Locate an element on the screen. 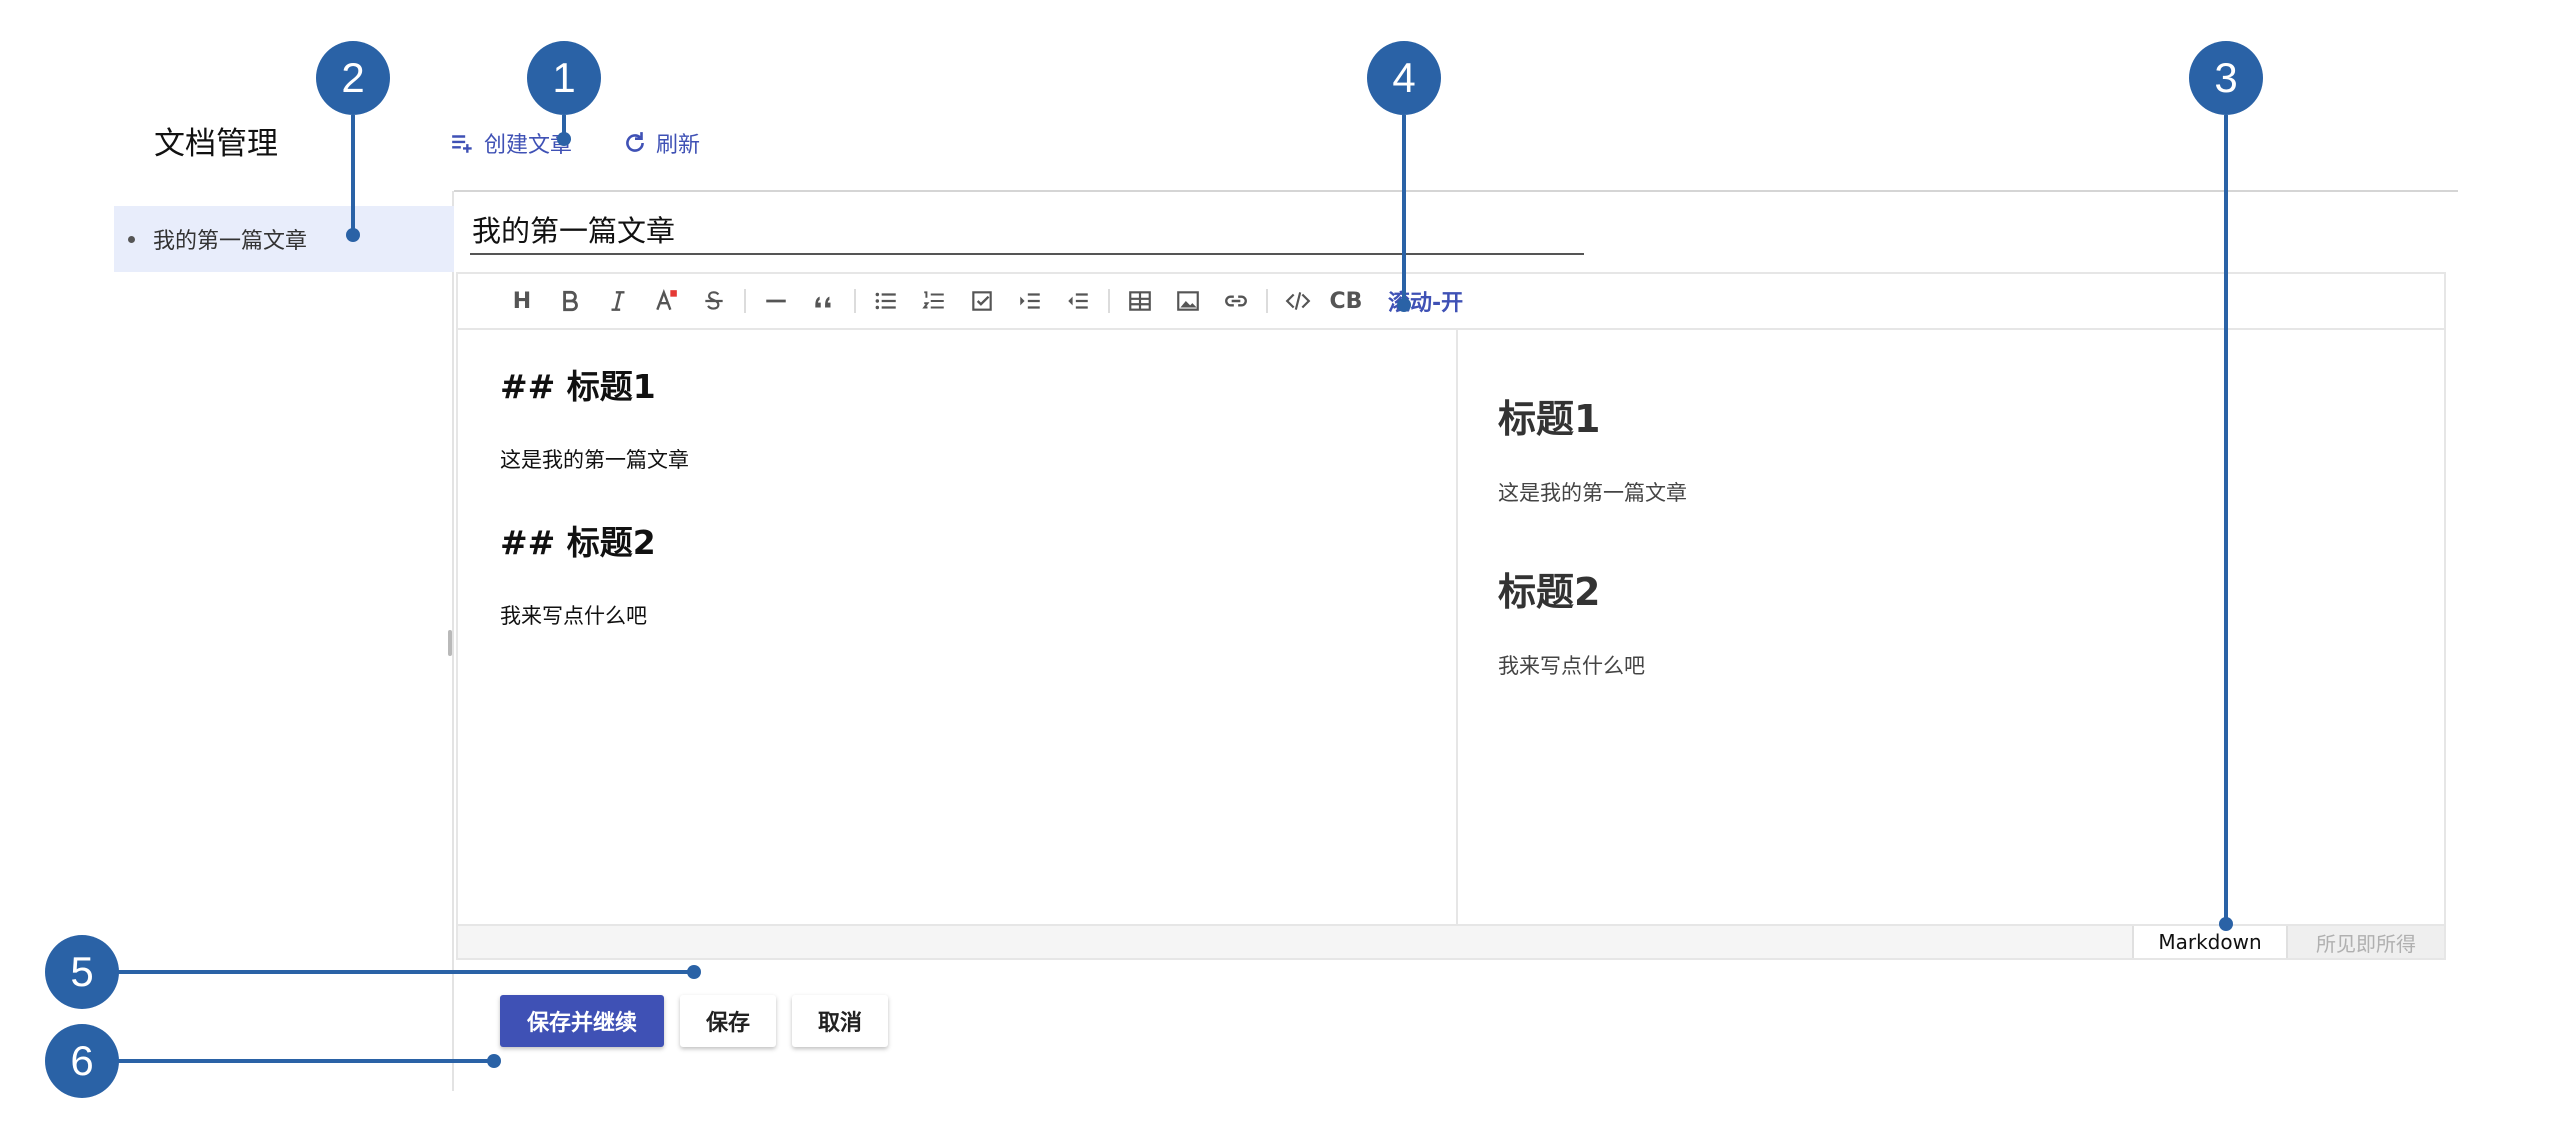 The image size is (2560, 1148). ordered-list-button is located at coordinates (934, 301).